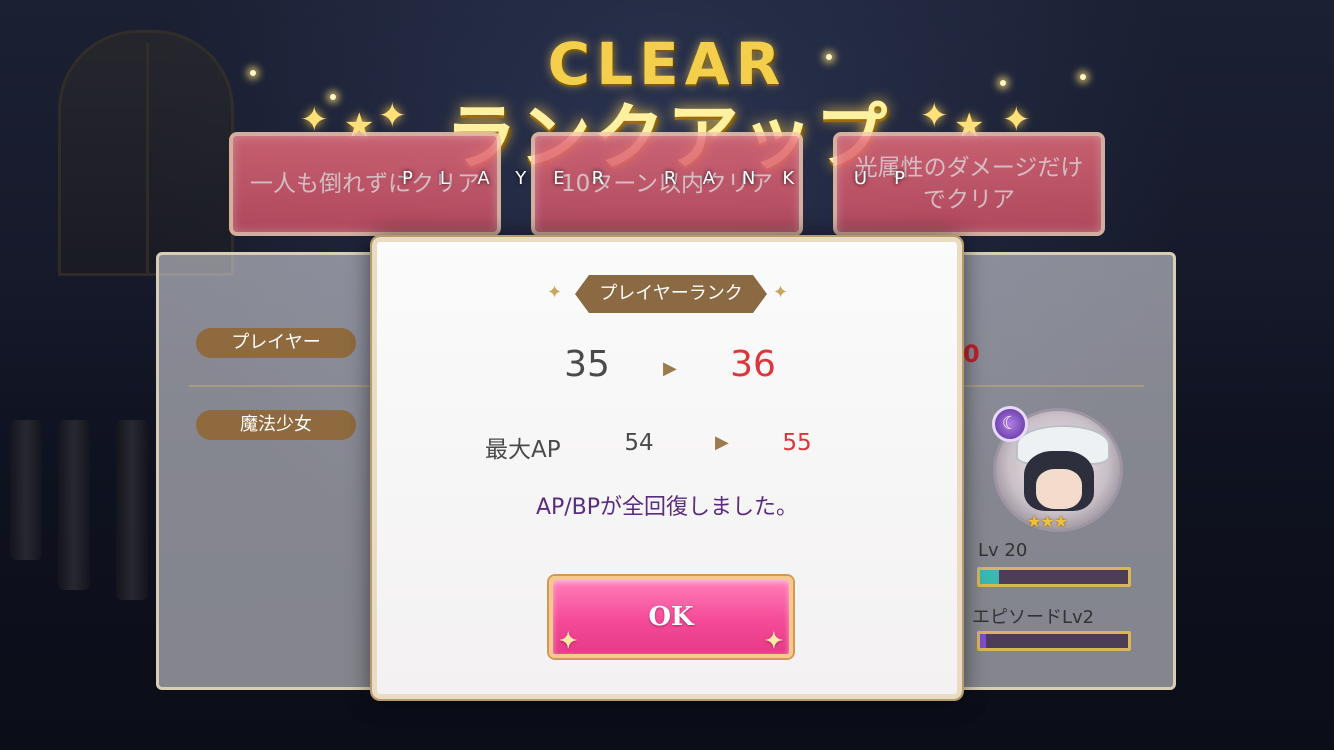  What do you see at coordinates (753, 364) in the screenshot?
I see `rank-new-value: 36` at bounding box center [753, 364].